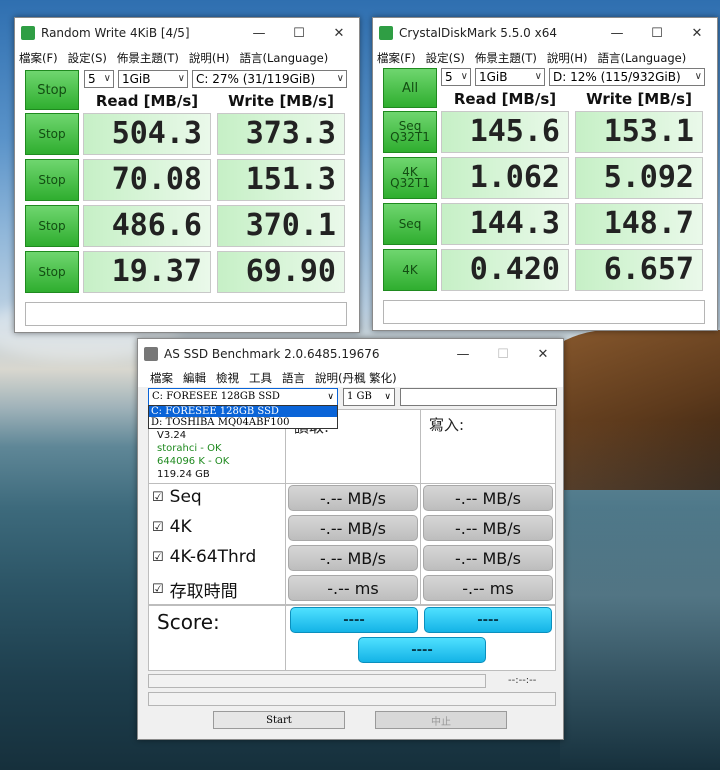 This screenshot has height=770, width=720. I want to click on menu-edit: 編輯, so click(194, 378).